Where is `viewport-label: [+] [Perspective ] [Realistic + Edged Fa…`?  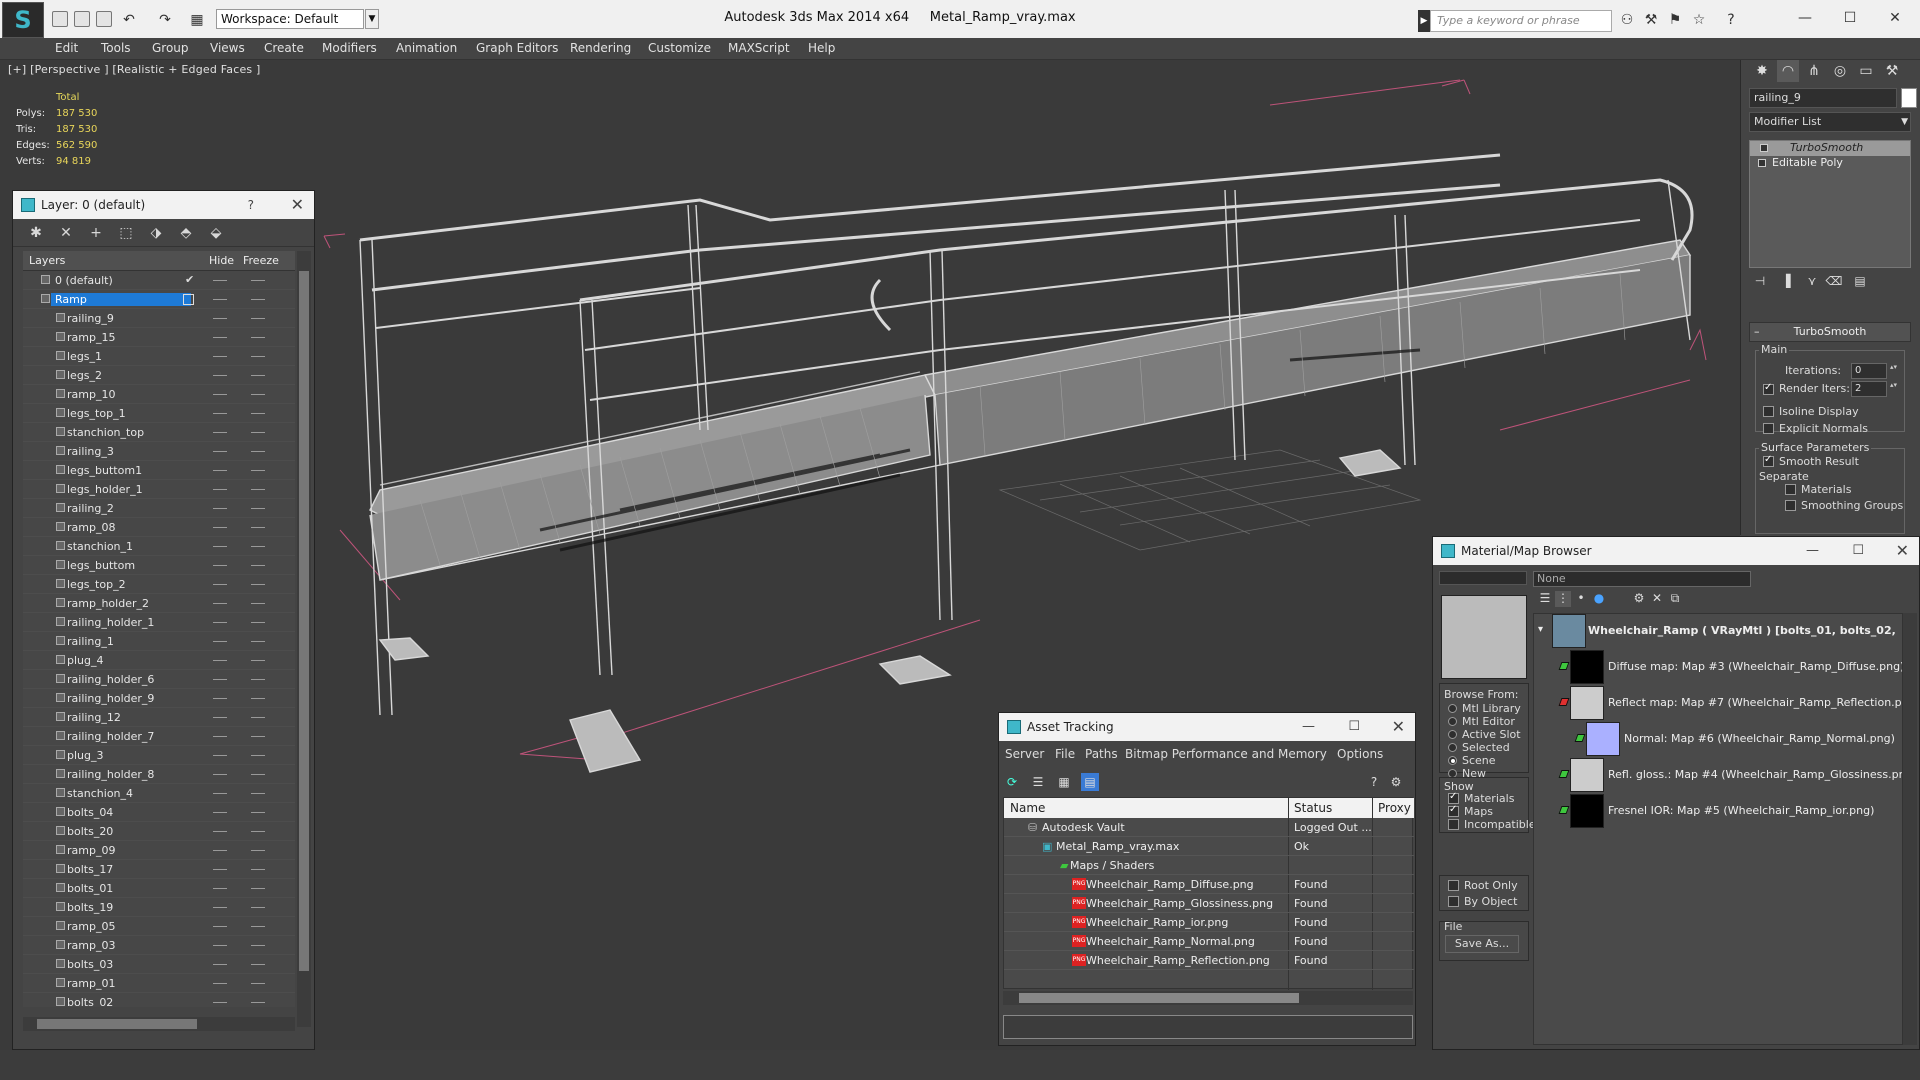
viewport-label: [+] [Perspective ] [Realistic + Edged Fa… is located at coordinates (134, 69).